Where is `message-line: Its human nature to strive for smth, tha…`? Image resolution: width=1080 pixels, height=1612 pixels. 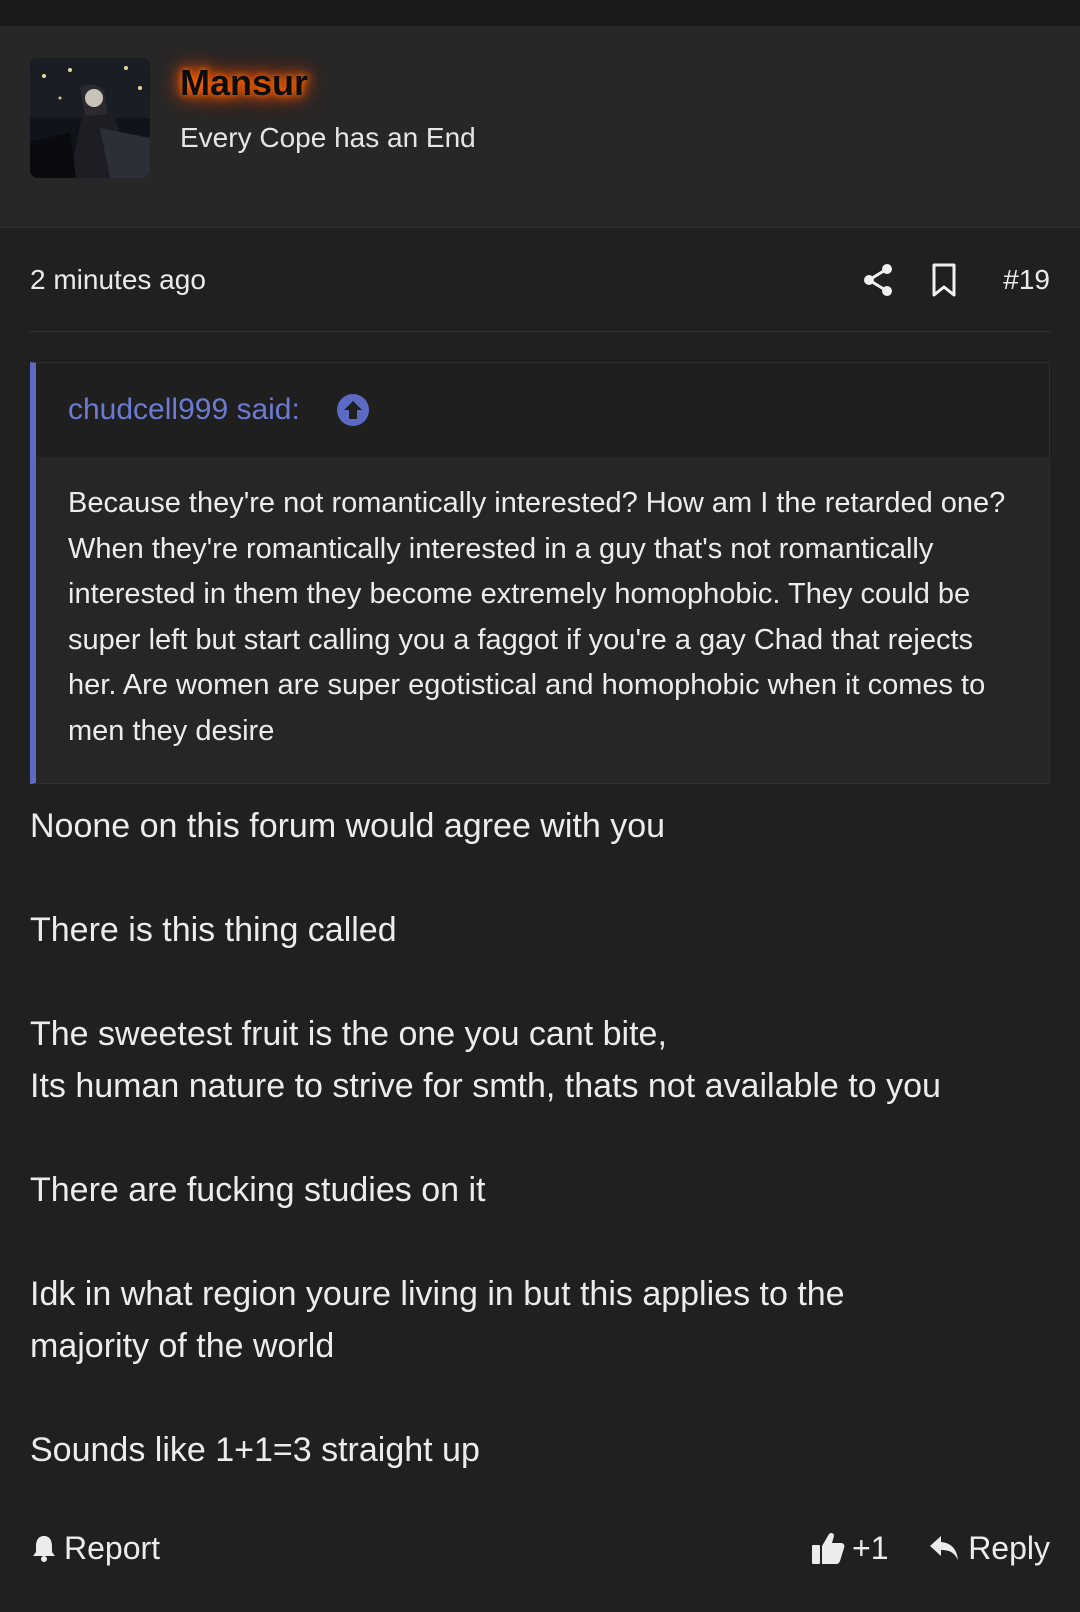
message-line: Its human nature to strive for smth, tha… is located at coordinates (485, 1086).